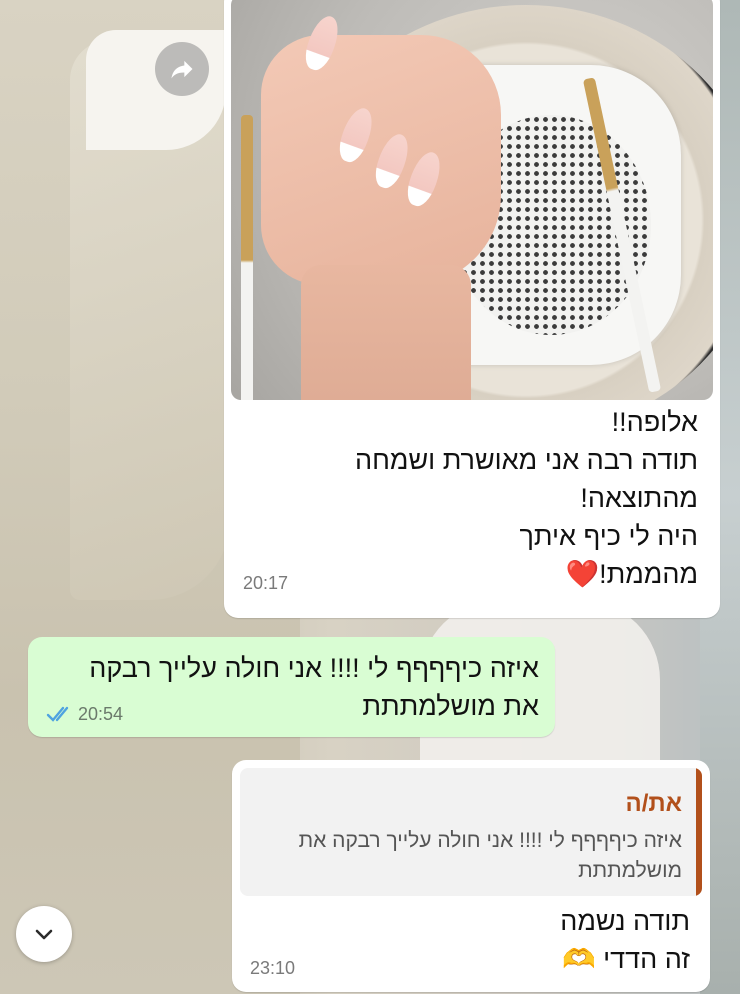 The image size is (740, 994). I want to click on chevron-down-icon, so click(44, 934).